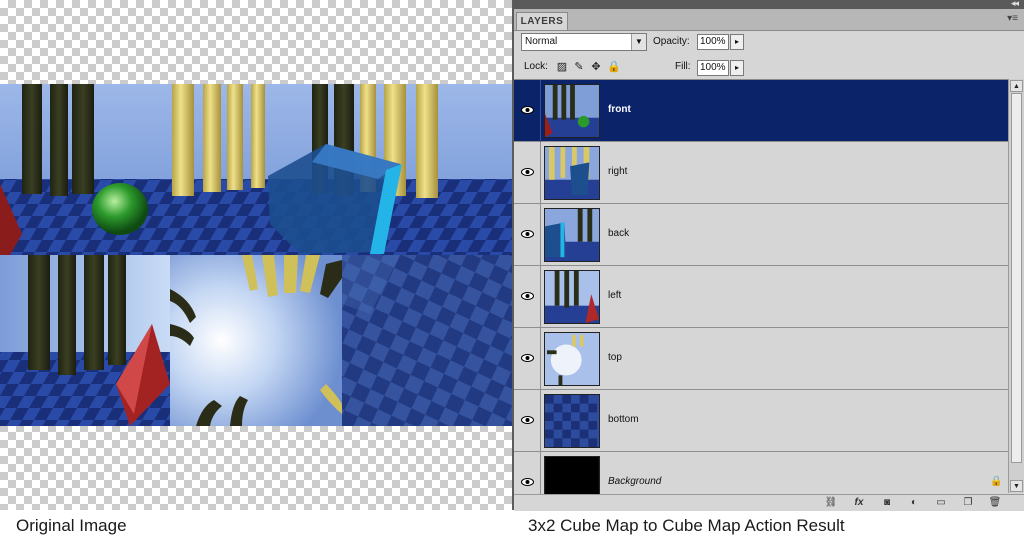 The image size is (1024, 544). What do you see at coordinates (769, 502) in the screenshot?
I see `layers-bottom-toolbar: ⛓ fx ◙ ◐ ▭ ❐ 🗑` at bounding box center [769, 502].